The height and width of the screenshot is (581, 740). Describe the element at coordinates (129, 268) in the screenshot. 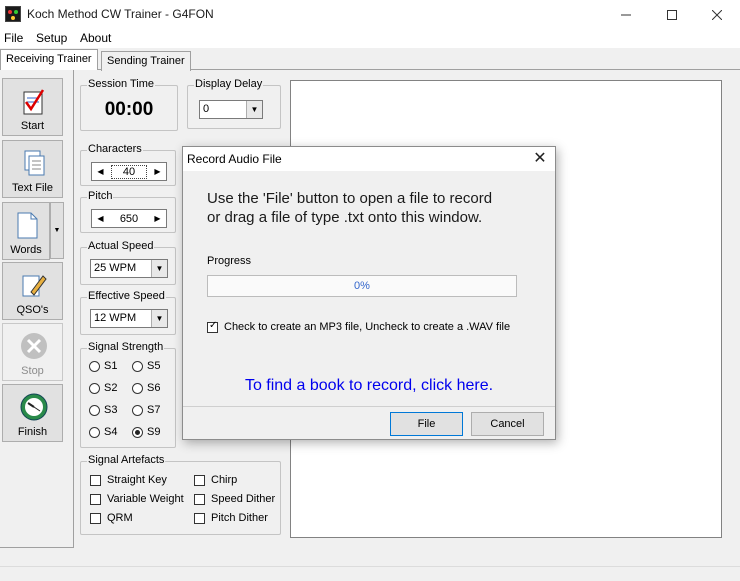

I see `actual-speed-select: 25 WPM ▼` at that location.